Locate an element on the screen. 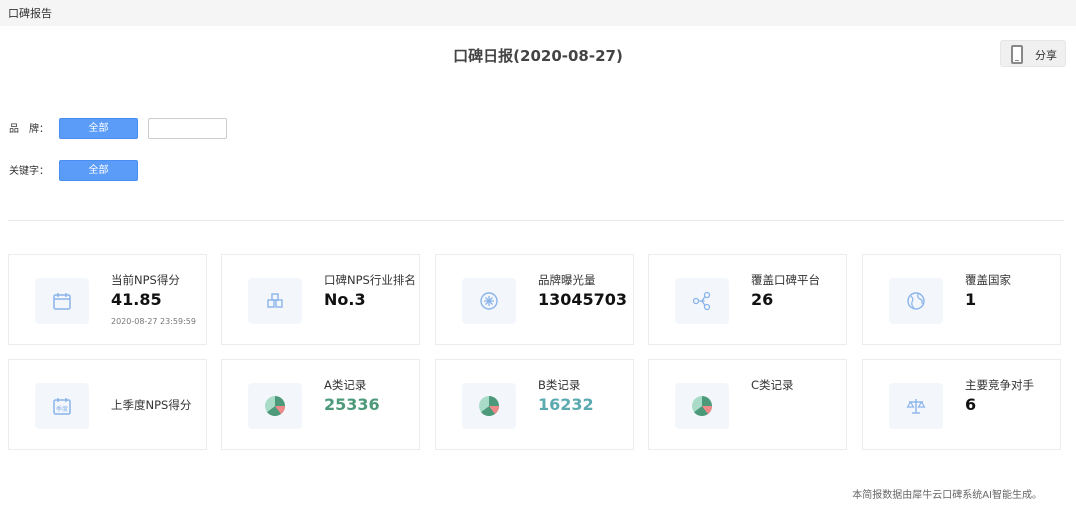 This screenshot has width=1076, height=506. card-value: 41.85 is located at coordinates (136, 299).